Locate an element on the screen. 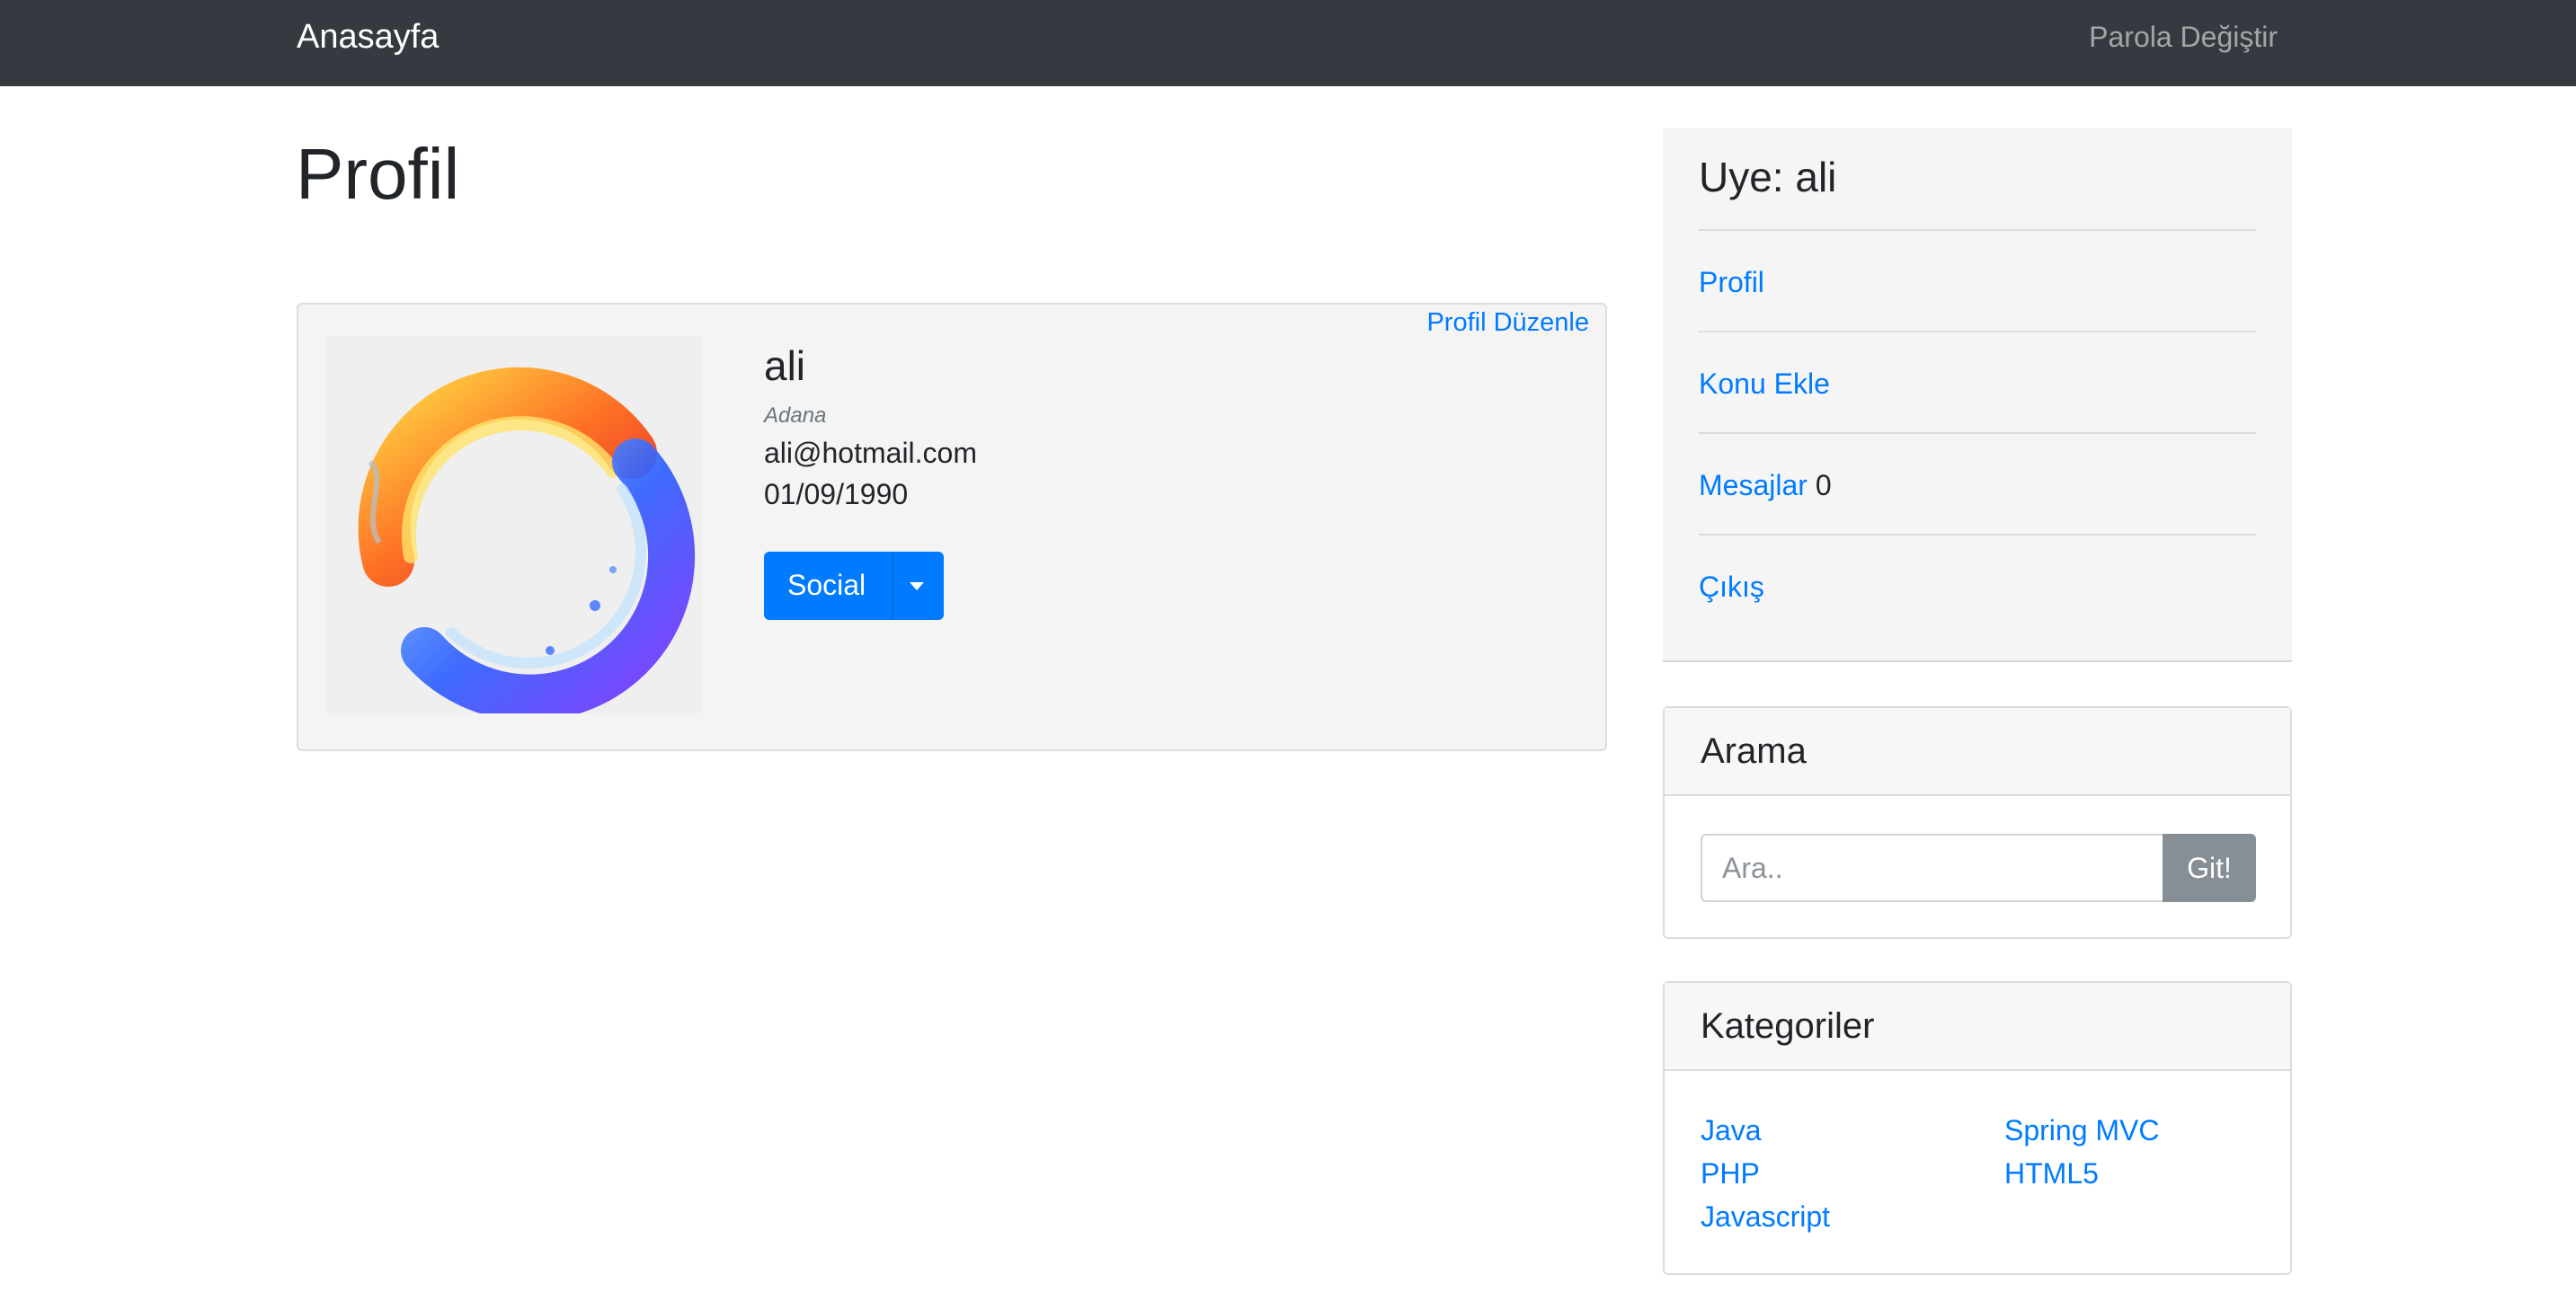 This screenshot has width=2576, height=1310. member-menu: Profil Konu Ekle Mesajlar 0 Çıkış is located at coordinates (1977, 432).